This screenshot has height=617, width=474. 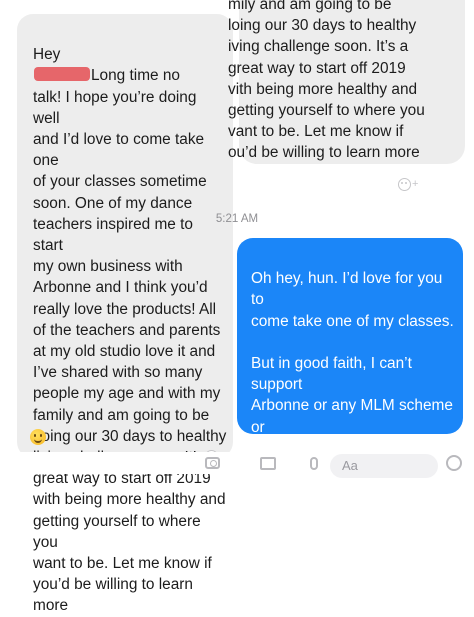 What do you see at coordinates (237, 219) in the screenshot?
I see `message-timestamp: 5:21 AM` at bounding box center [237, 219].